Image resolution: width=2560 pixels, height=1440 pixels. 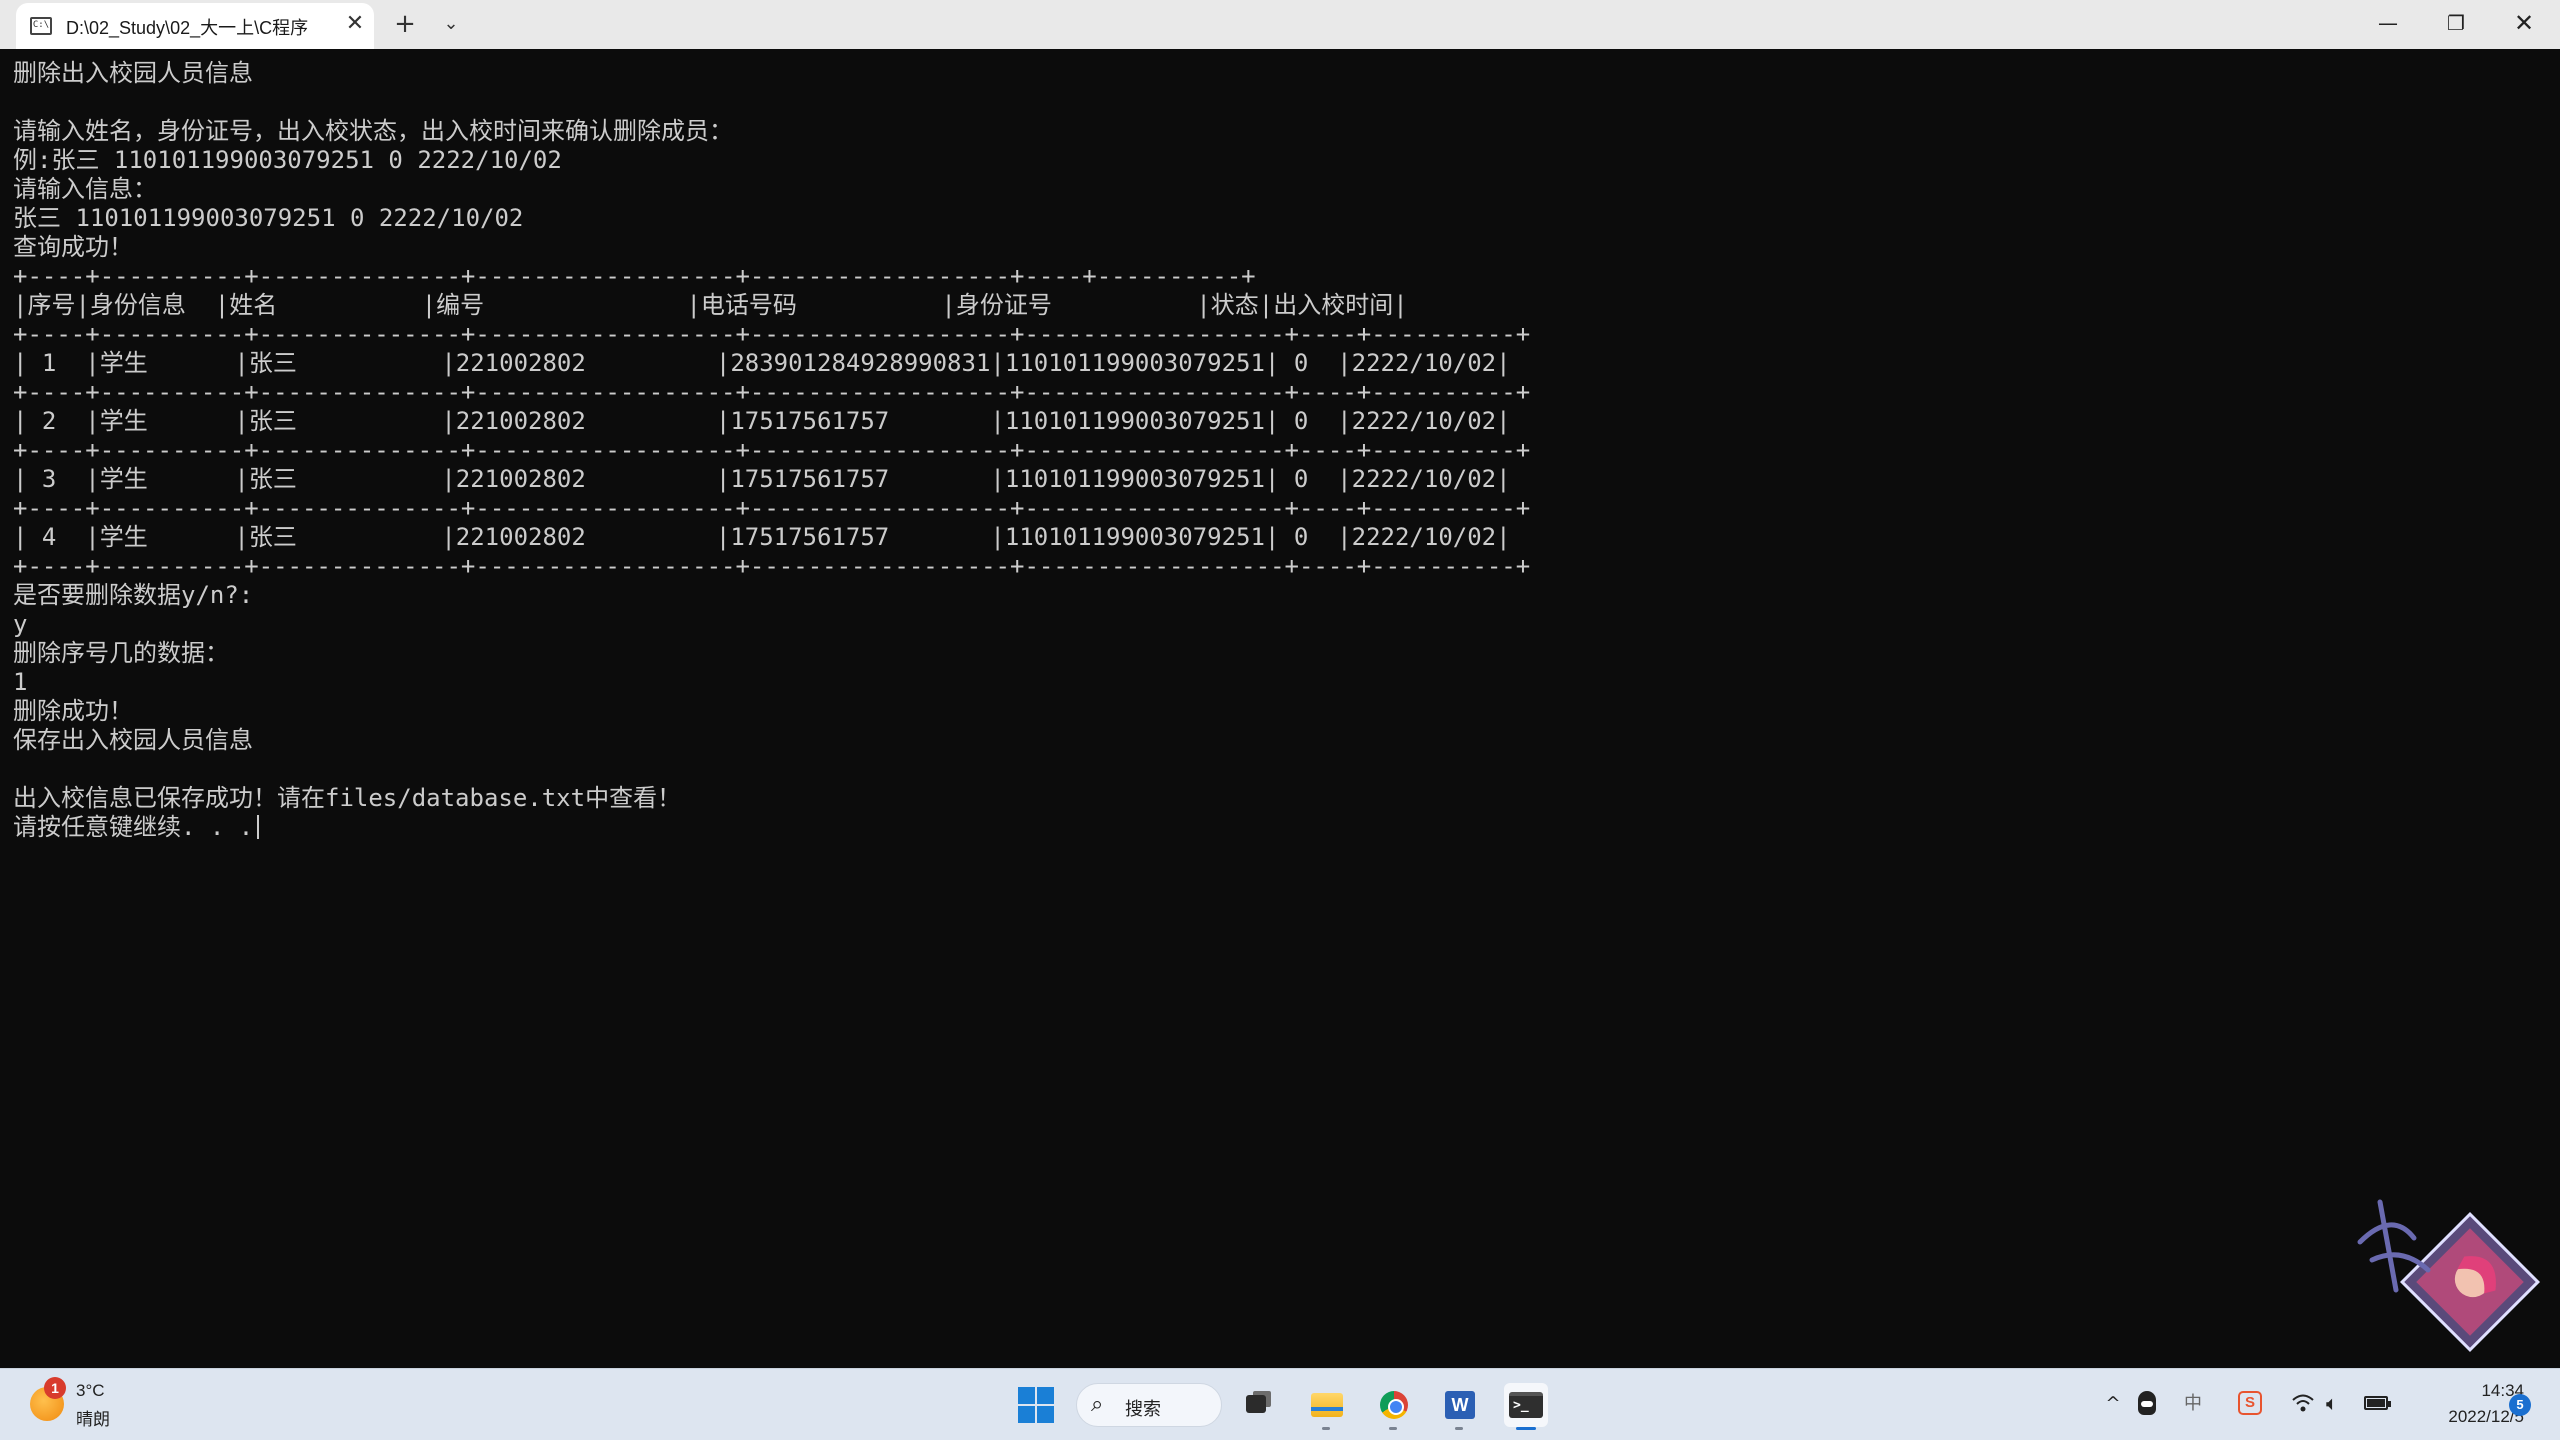 I want to click on search-icon: ⌕, so click(x=1097, y=1404).